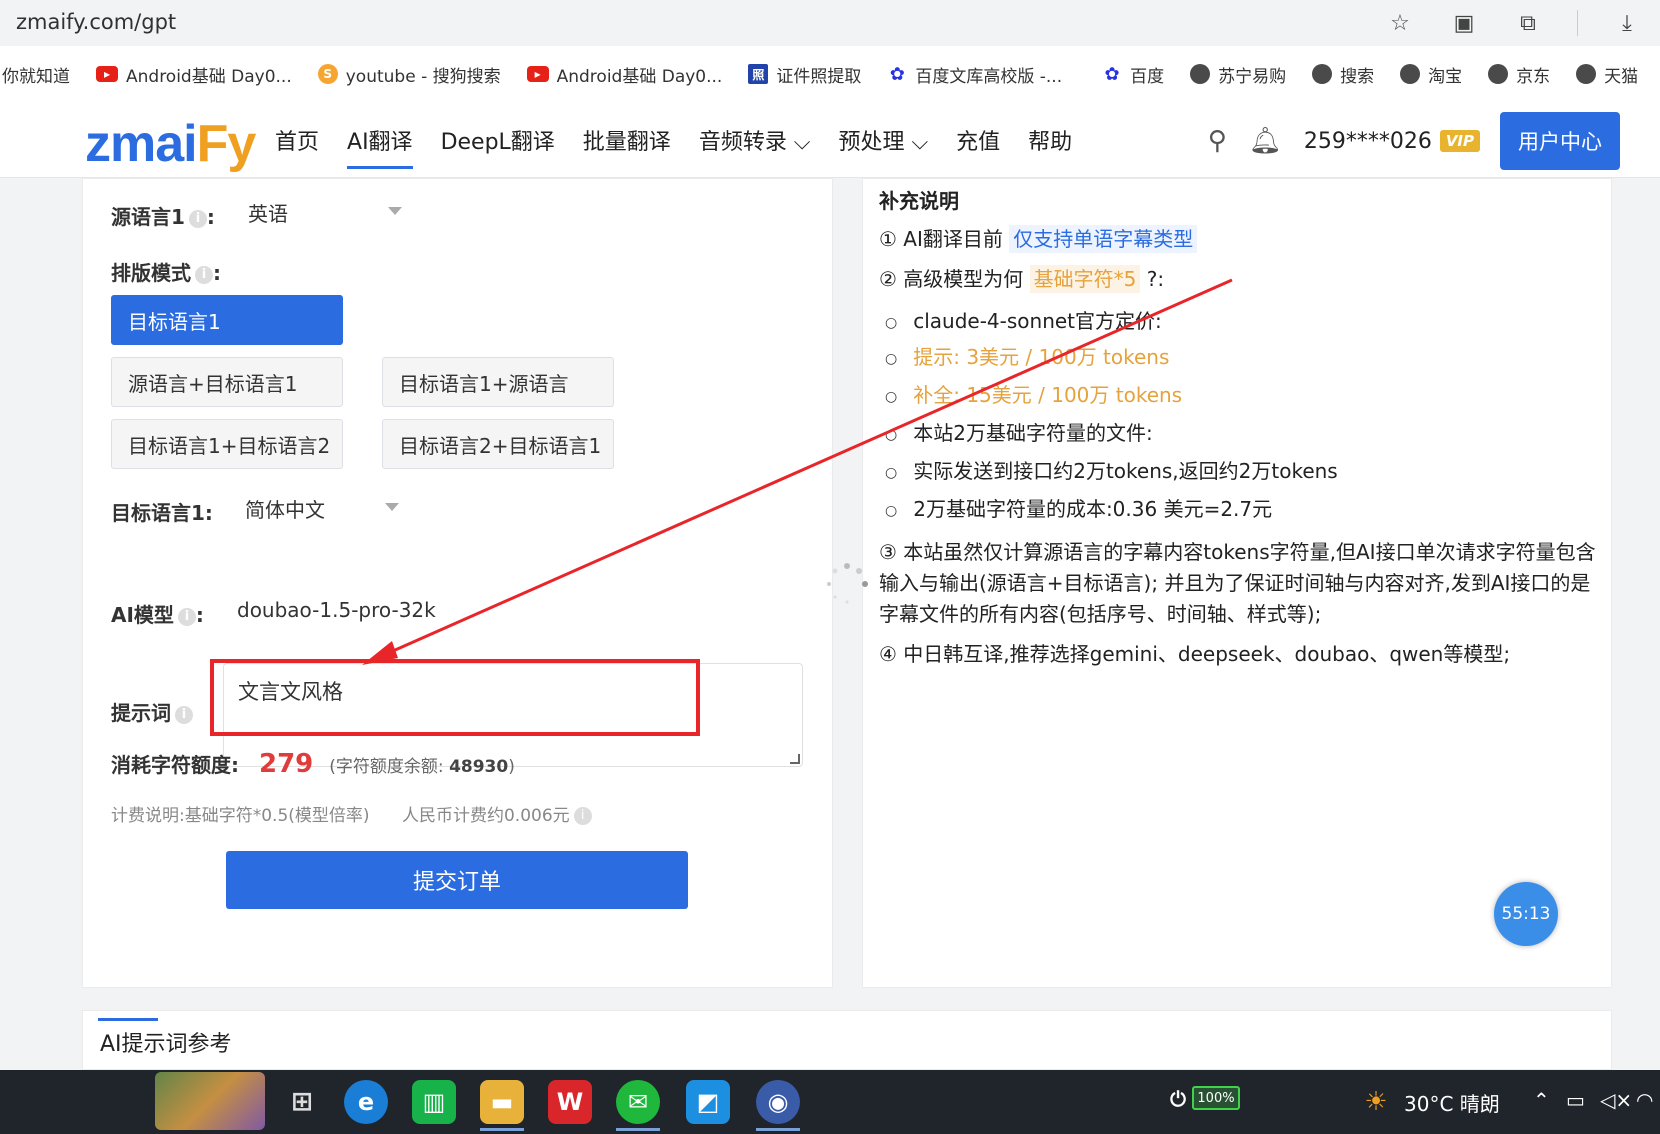 Image resolution: width=1660 pixels, height=1134 pixels. I want to click on nav-preprocess: 预处理 ⌵, so click(883, 146).